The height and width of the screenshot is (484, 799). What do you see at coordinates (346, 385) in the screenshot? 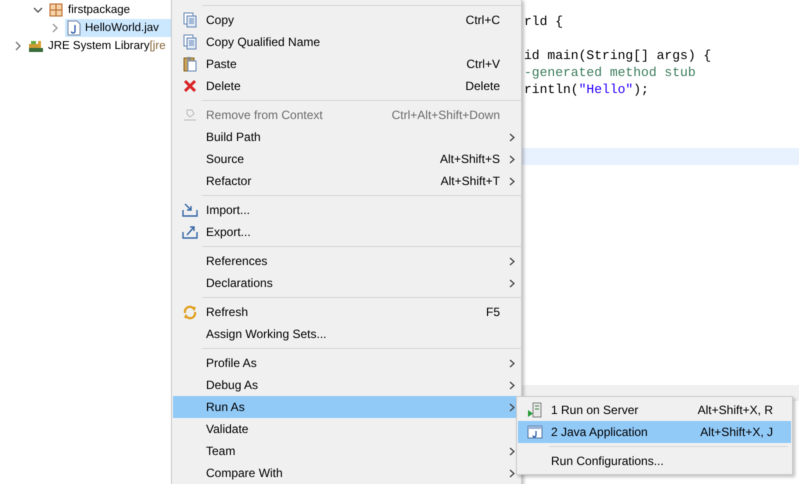
I see `menu-item: Debug As` at bounding box center [346, 385].